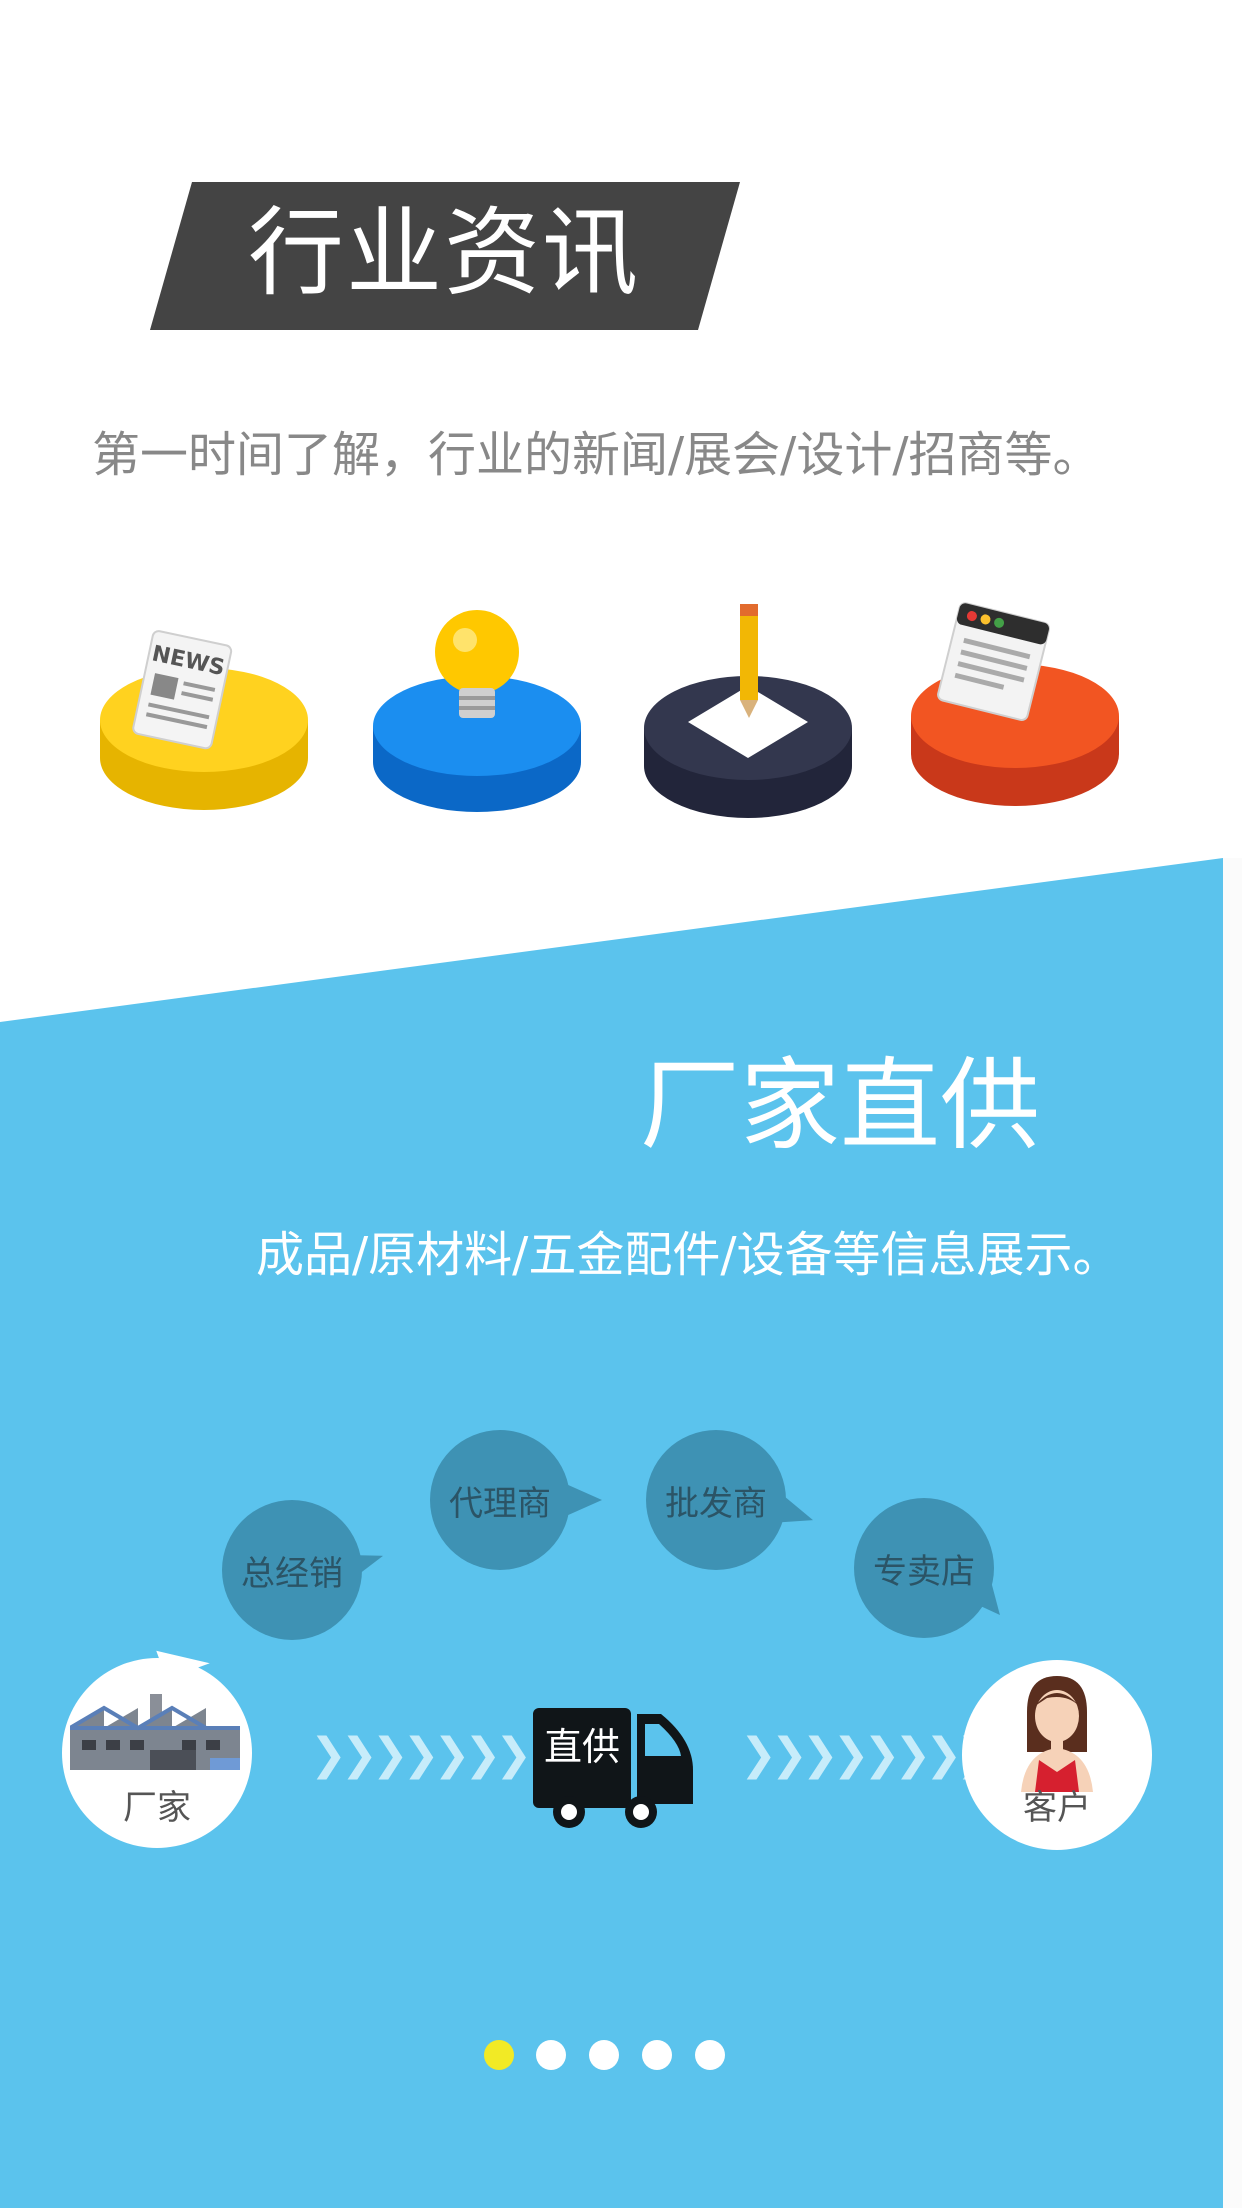 The width and height of the screenshot is (1242, 2208). What do you see at coordinates (1057, 1734) in the screenshot?
I see `customer-avatar-icon` at bounding box center [1057, 1734].